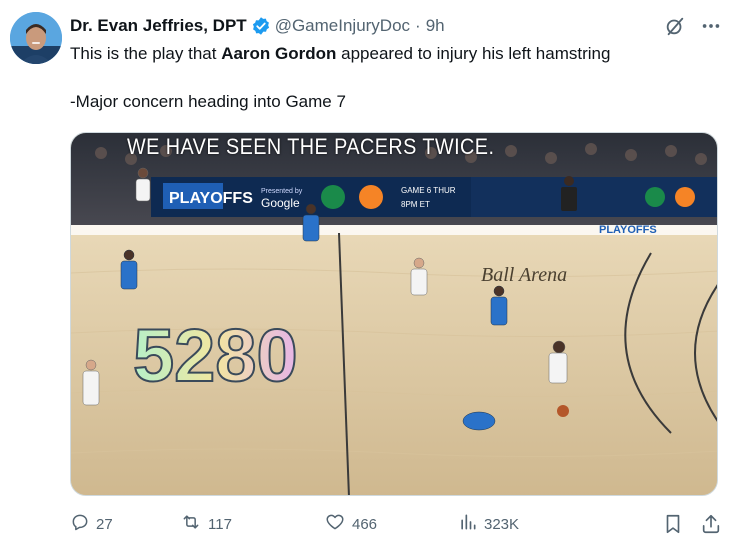 This screenshot has height=550, width=732. What do you see at coordinates (628, 230) in the screenshot?
I see `banner-playoffs-right: PLAYOFFS` at bounding box center [628, 230].